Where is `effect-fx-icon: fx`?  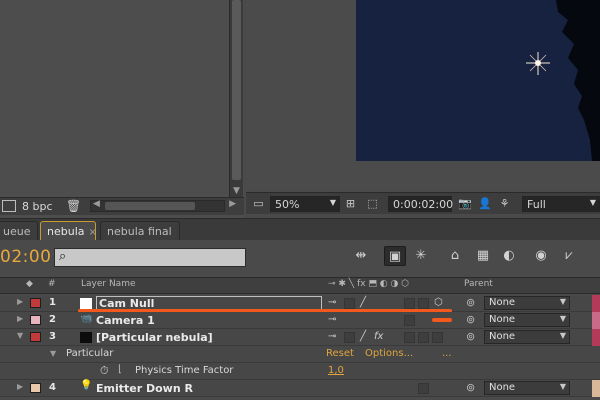 effect-fx-icon: fx is located at coordinates (378, 336).